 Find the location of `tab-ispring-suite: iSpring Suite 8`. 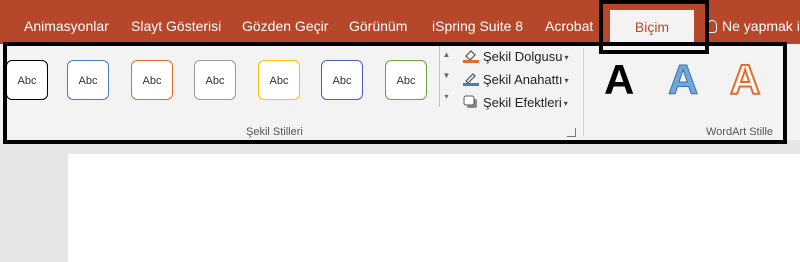

tab-ispring-suite: iSpring Suite 8 is located at coordinates (477, 22).